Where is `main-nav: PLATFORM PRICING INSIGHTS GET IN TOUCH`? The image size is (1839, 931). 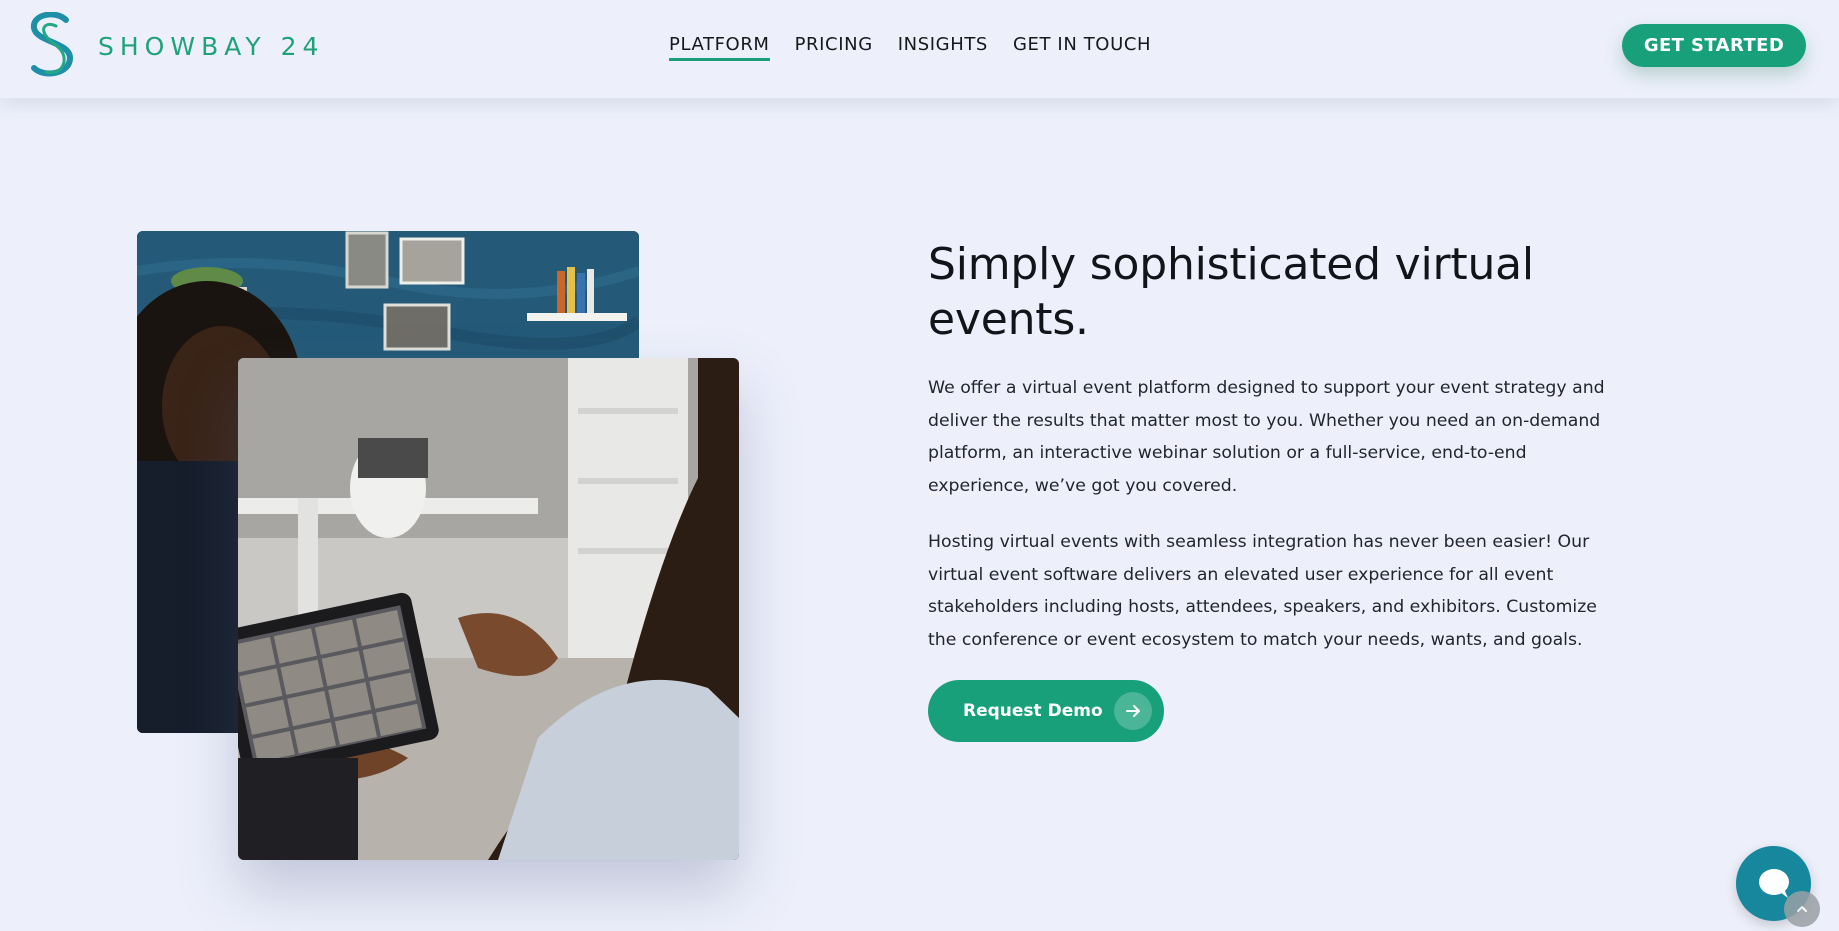
main-nav: PLATFORM PRICING INSIGHTS GET IN TOUCH is located at coordinates (910, 47).